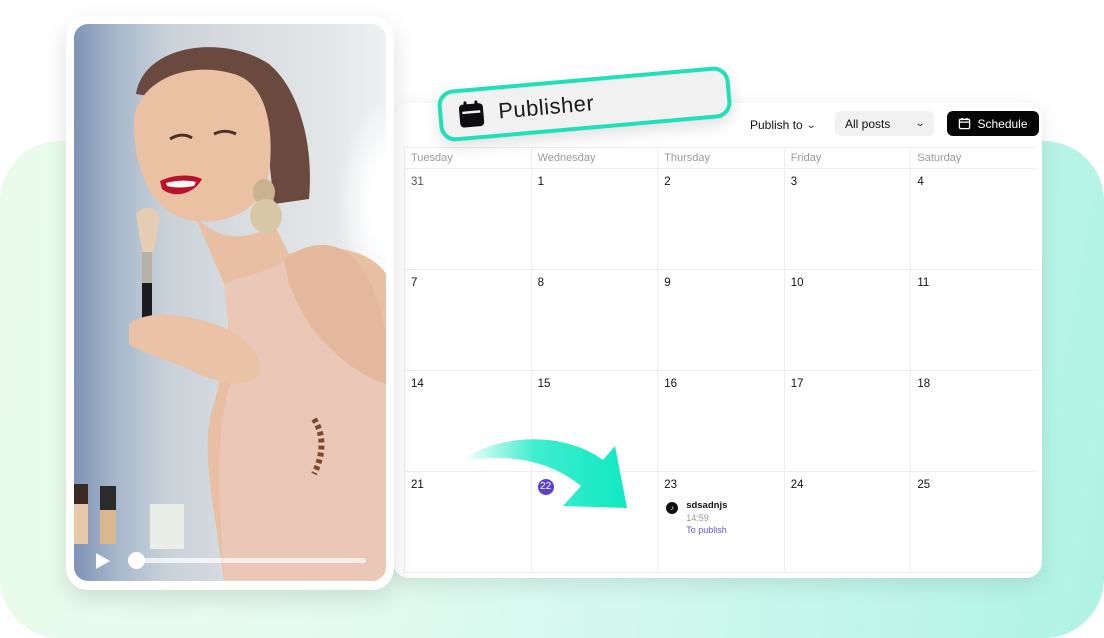  I want to click on publish-to-dropdown: Publish to ⌄, so click(783, 125).